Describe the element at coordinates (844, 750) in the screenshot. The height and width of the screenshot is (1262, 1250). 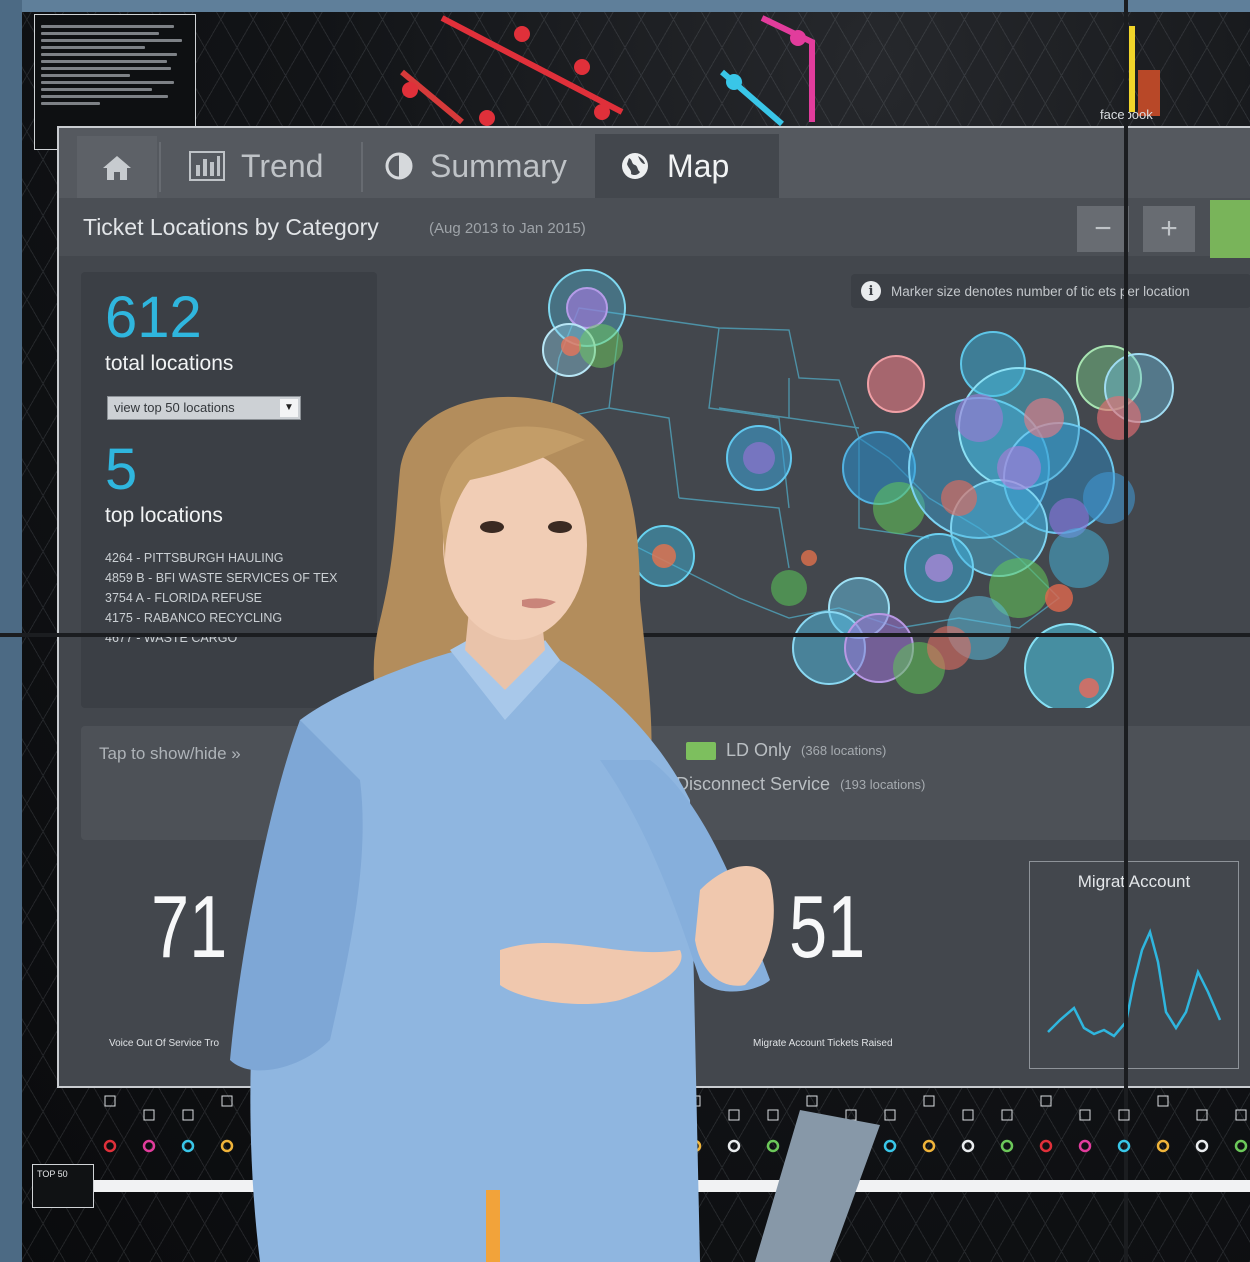
I see `legend-count: (368 locations)` at that location.